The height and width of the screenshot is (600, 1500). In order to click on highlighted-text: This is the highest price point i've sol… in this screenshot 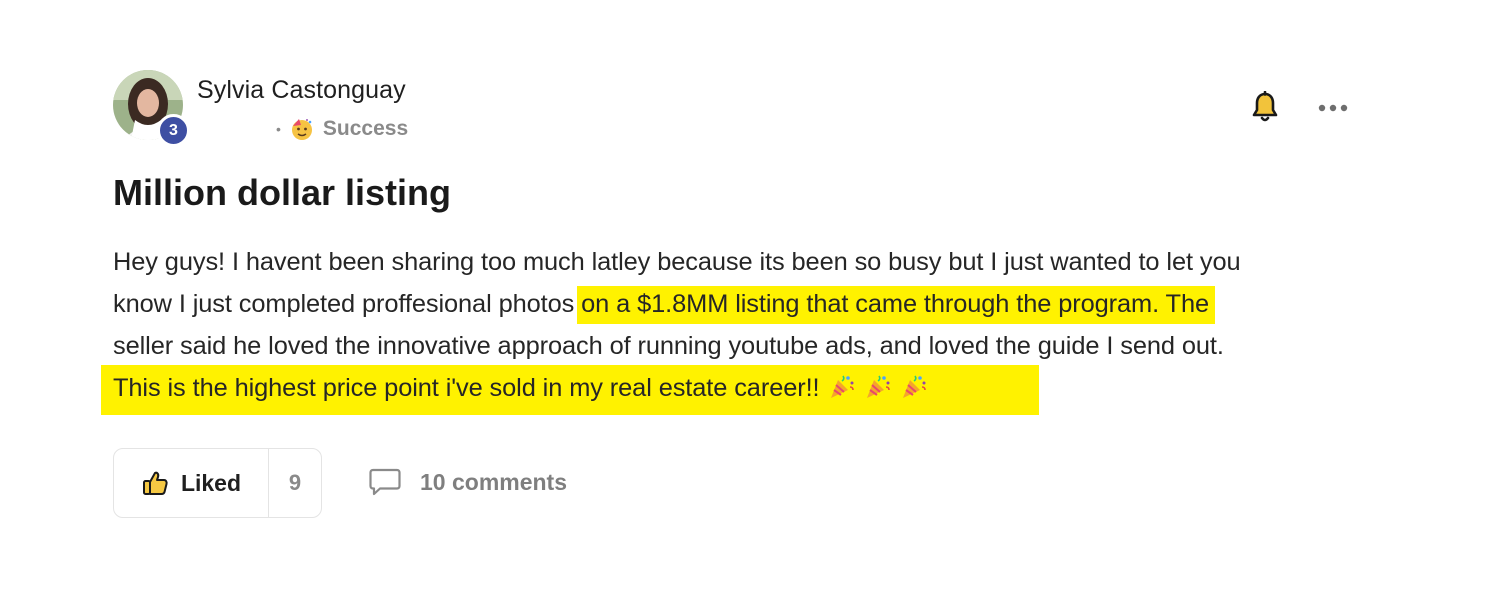, I will do `click(466, 388)`.